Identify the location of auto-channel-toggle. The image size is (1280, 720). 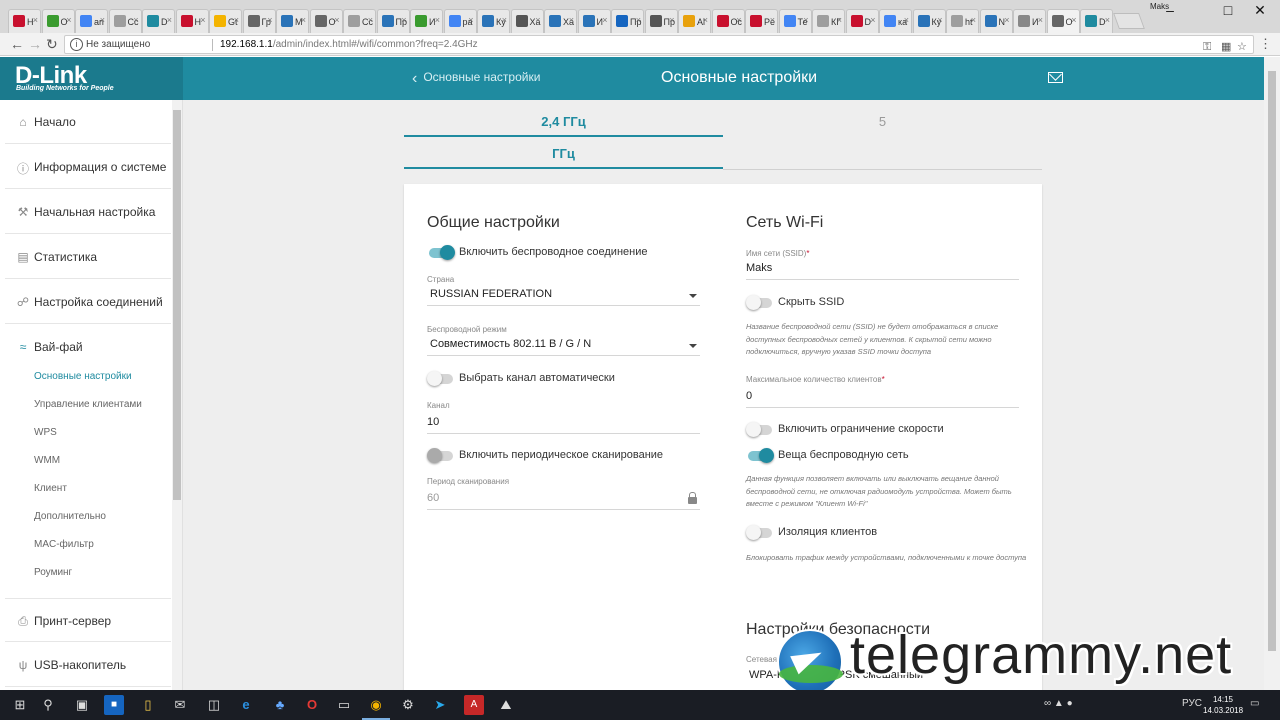
(440, 378).